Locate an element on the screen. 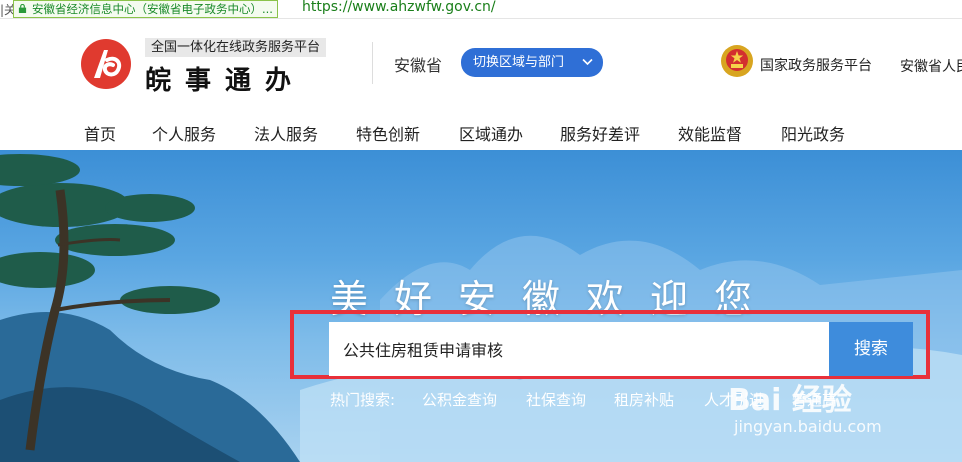  url-text: https://www.ahzwfw.gov.cn/ is located at coordinates (399, 7).